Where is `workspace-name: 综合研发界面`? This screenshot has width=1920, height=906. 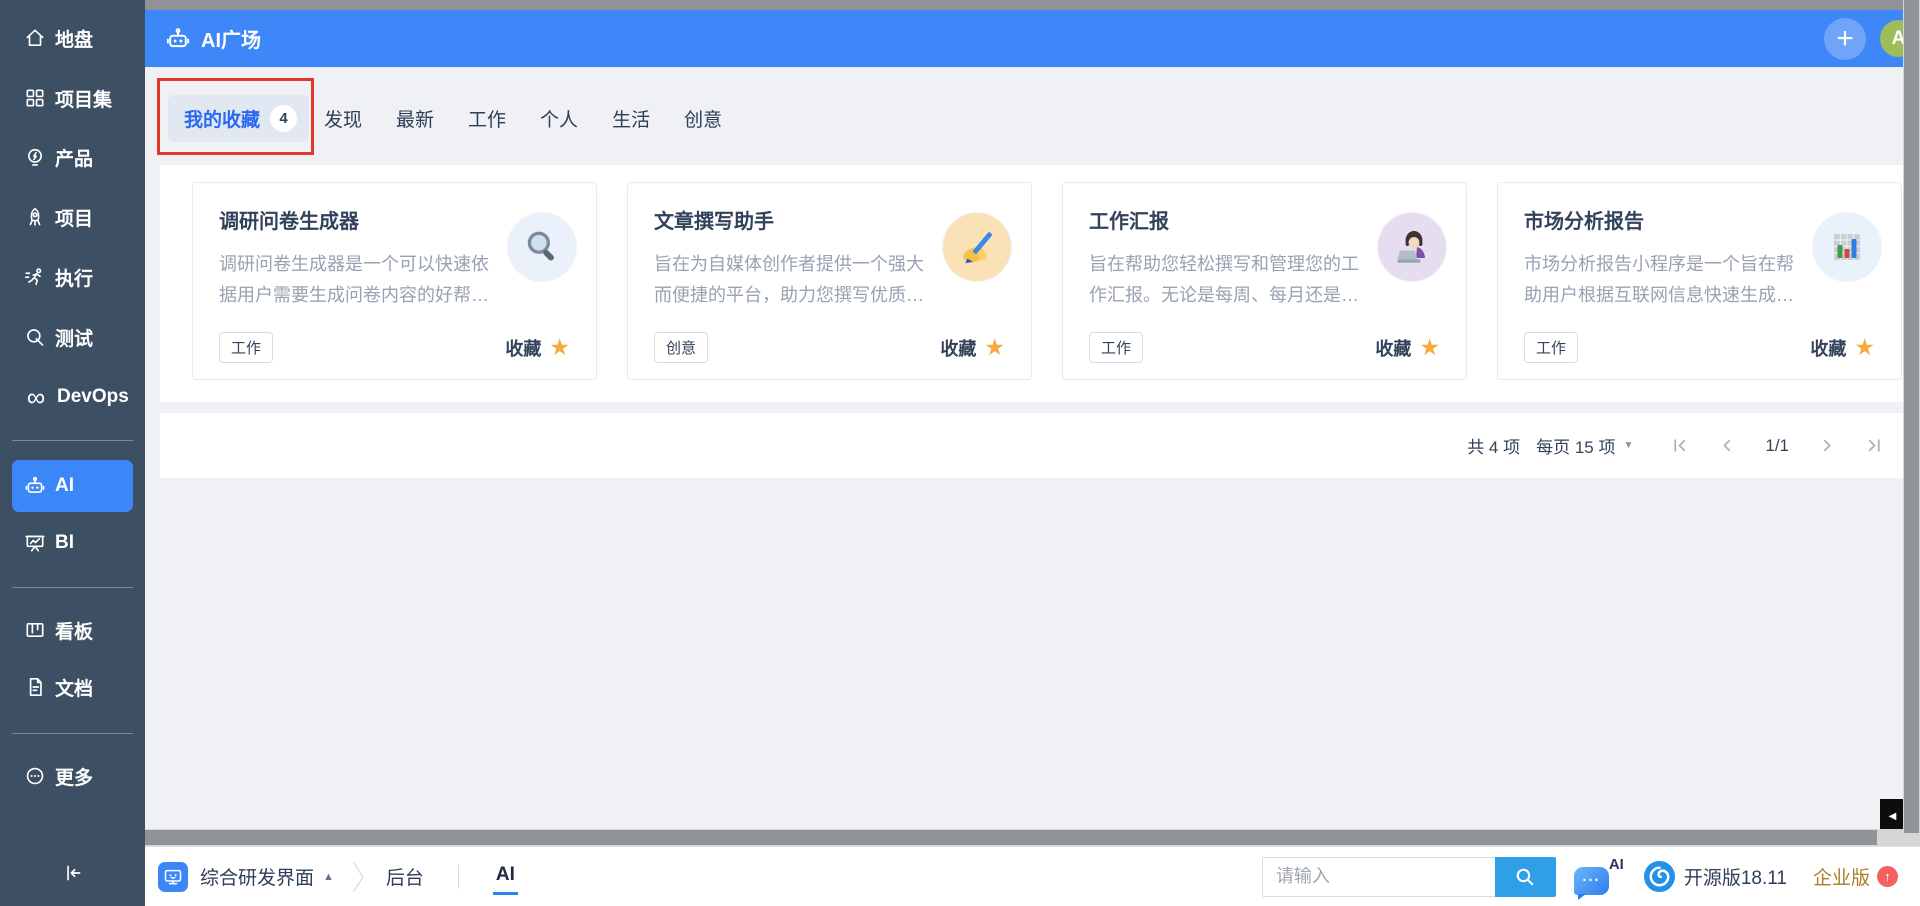
workspace-name: 综合研发界面 is located at coordinates (257, 878).